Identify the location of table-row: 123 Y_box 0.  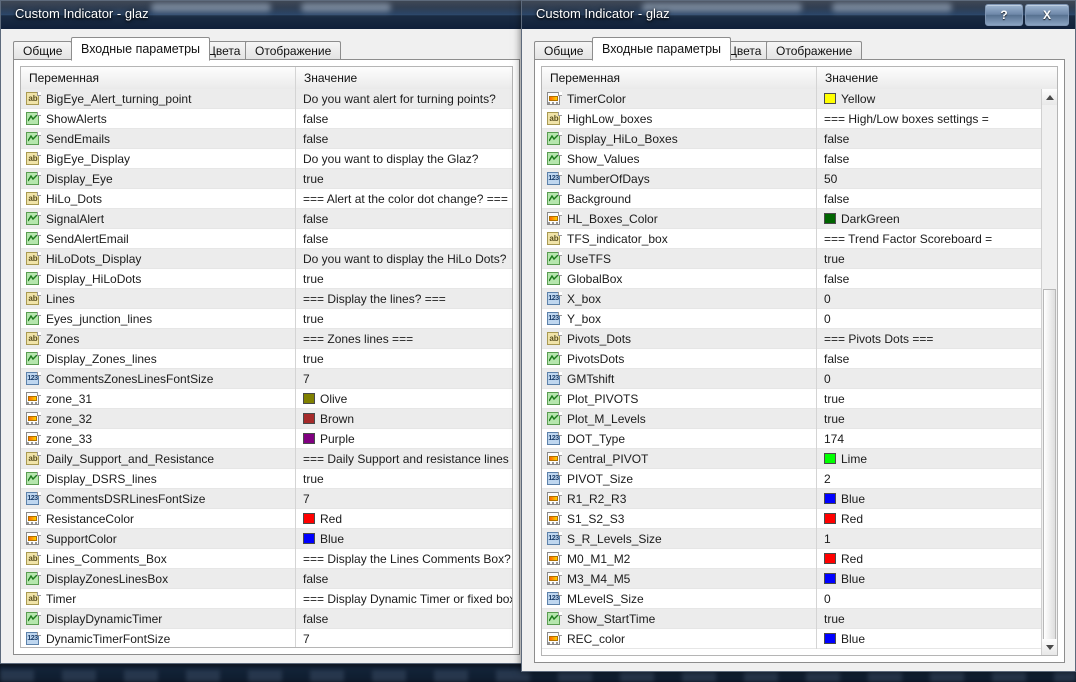
(799, 318).